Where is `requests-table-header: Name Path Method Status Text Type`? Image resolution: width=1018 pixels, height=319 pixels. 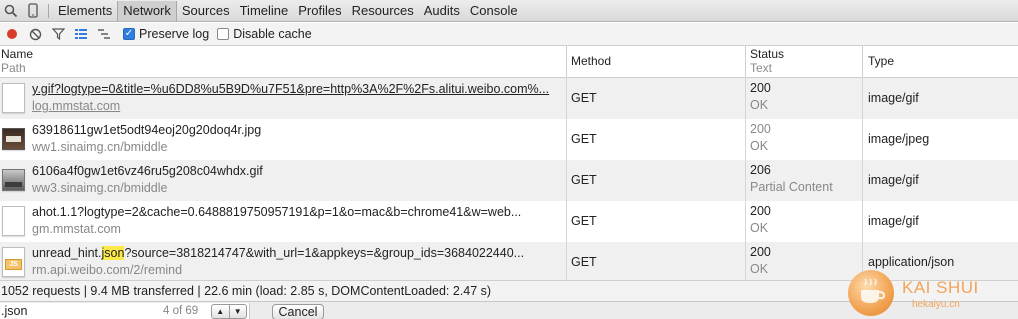
requests-table-header: Name Path Method Status Text Type is located at coordinates (509, 62).